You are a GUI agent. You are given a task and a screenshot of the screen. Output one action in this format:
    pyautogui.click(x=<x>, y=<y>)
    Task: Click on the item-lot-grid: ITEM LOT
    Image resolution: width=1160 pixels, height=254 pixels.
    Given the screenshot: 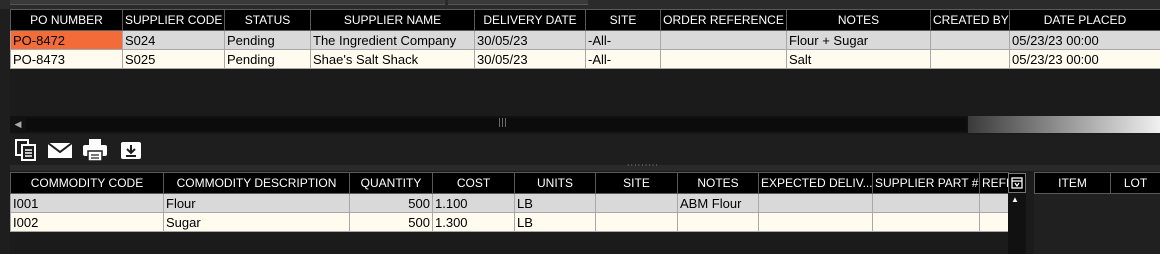 What is the action you would take?
    pyautogui.click(x=1097, y=183)
    